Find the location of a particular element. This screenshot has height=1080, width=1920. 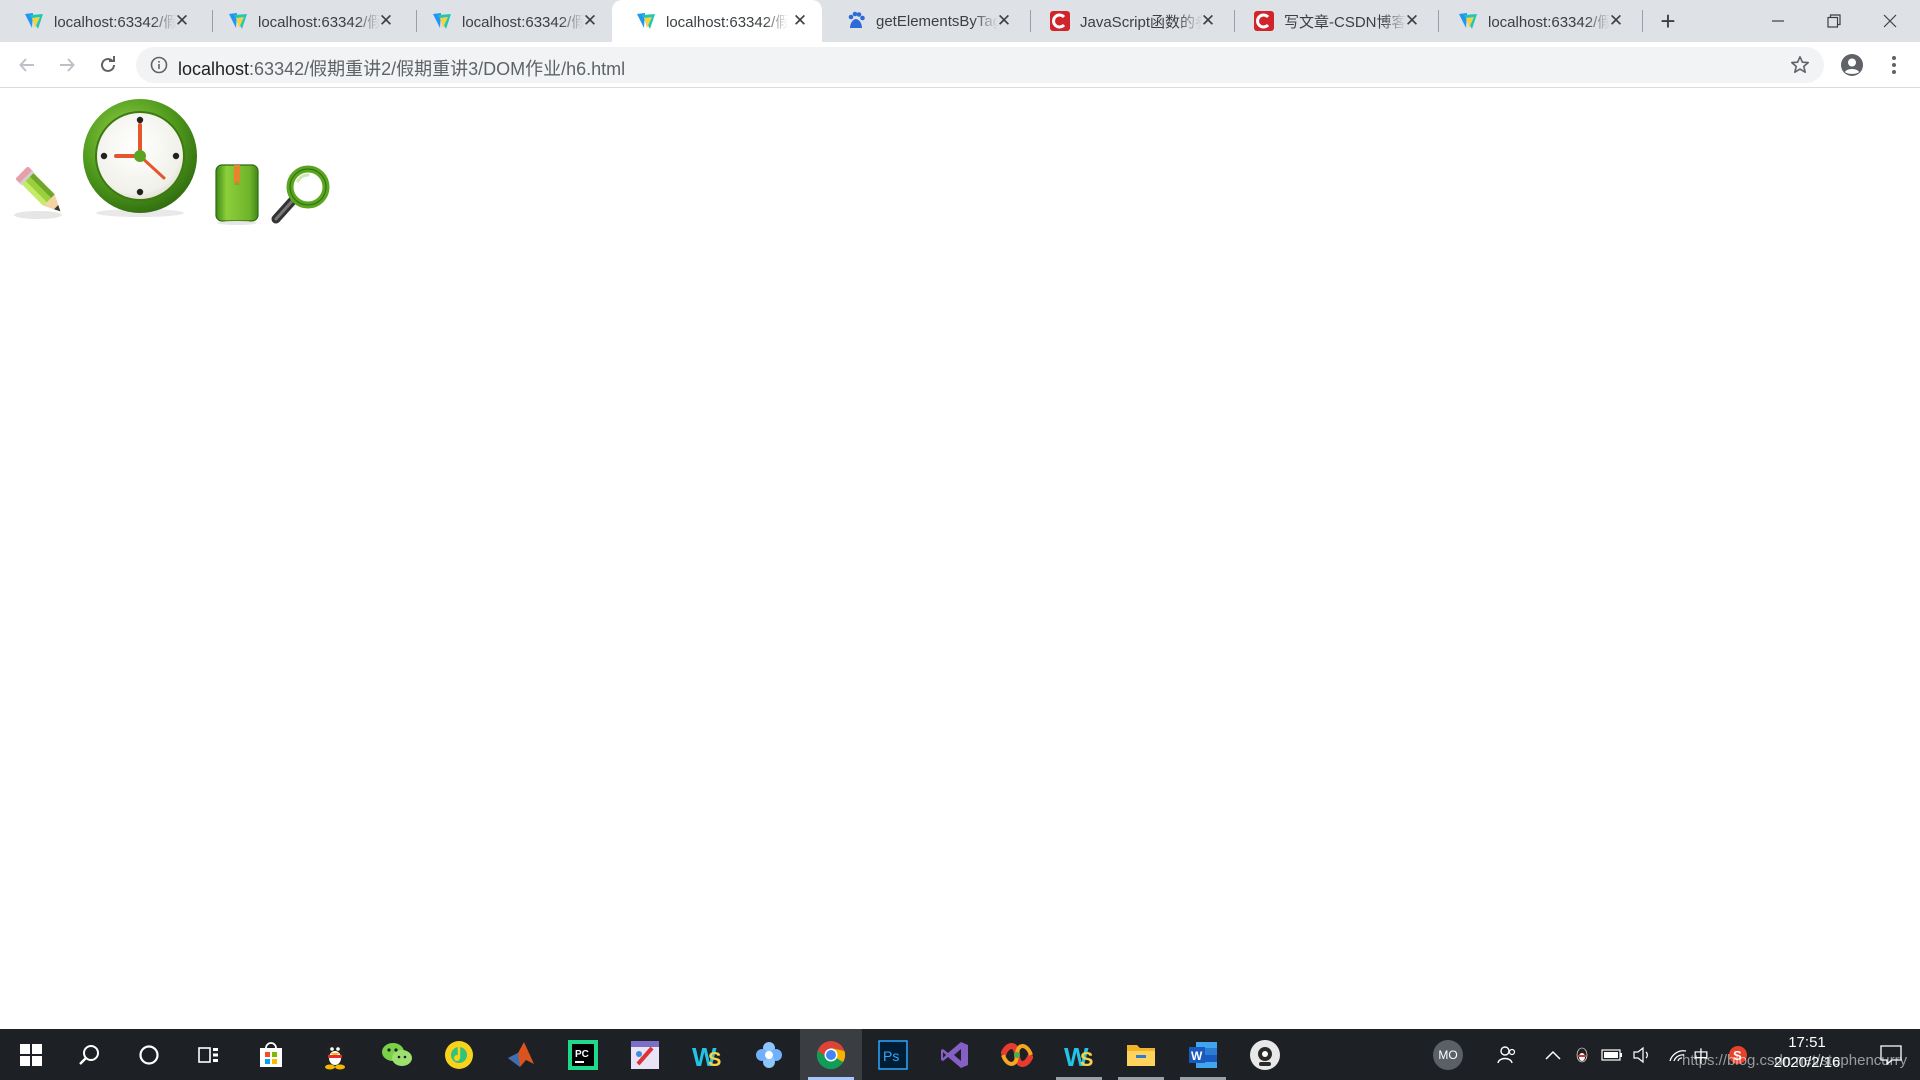

task-view-icon is located at coordinates (208, 1054).